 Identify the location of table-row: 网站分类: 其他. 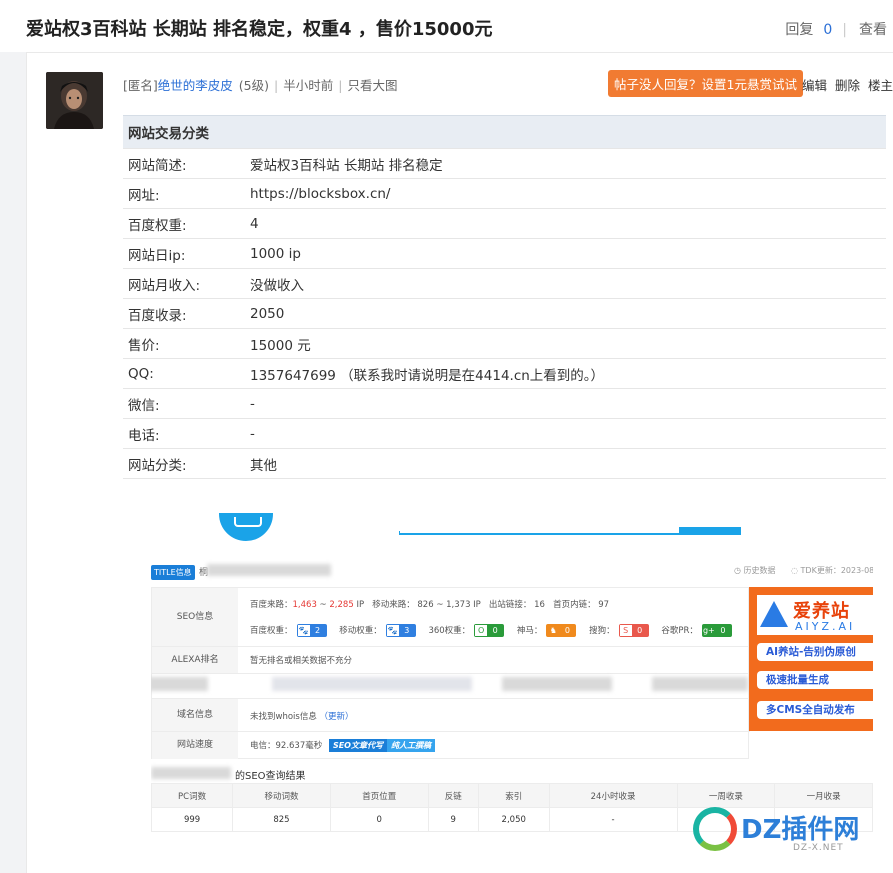
(504, 463).